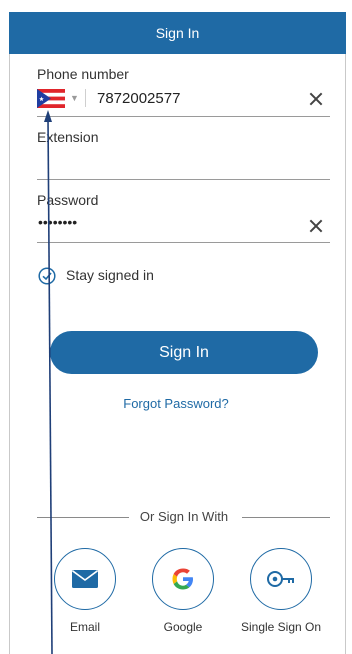  Describe the element at coordinates (48, 382) in the screenshot. I see `annotation-arrow` at that location.